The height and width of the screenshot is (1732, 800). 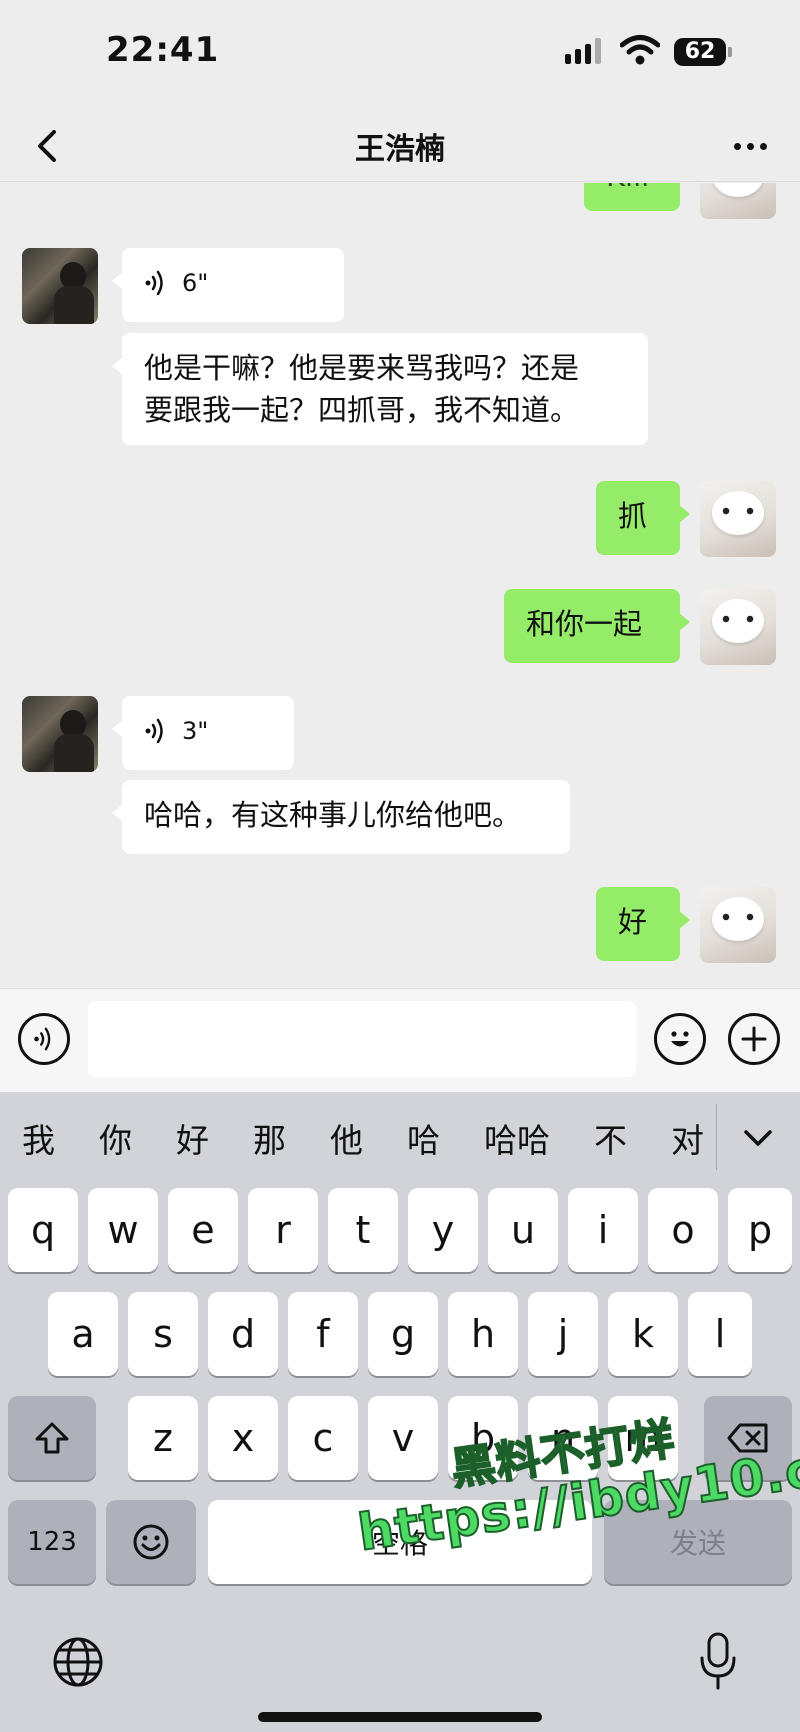 I want to click on voice-duration: 3", so click(x=195, y=731).